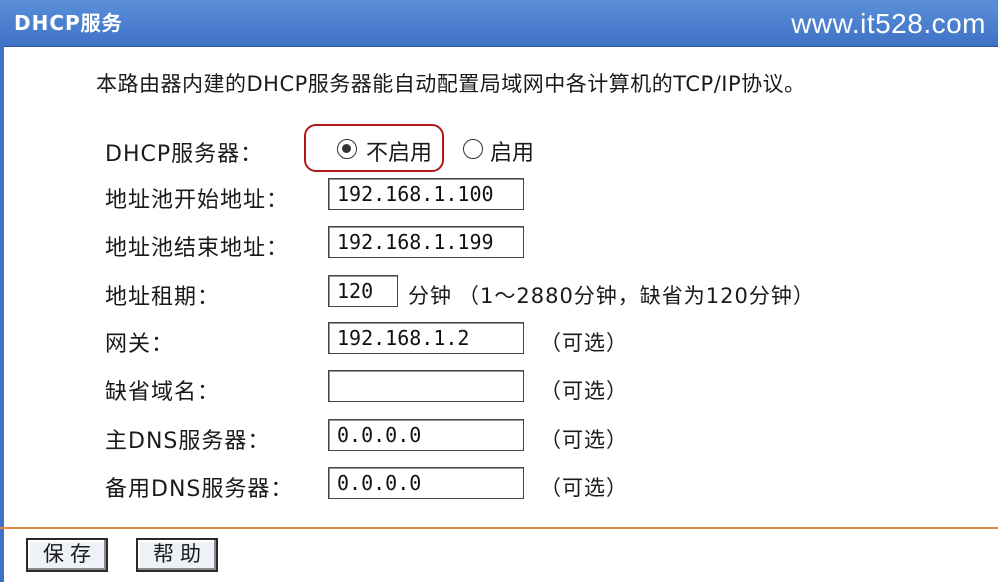 The image size is (998, 582). I want to click on primary-dns-row: 主DNS服务器： 0.0.0.0 （可选）, so click(499, 437).